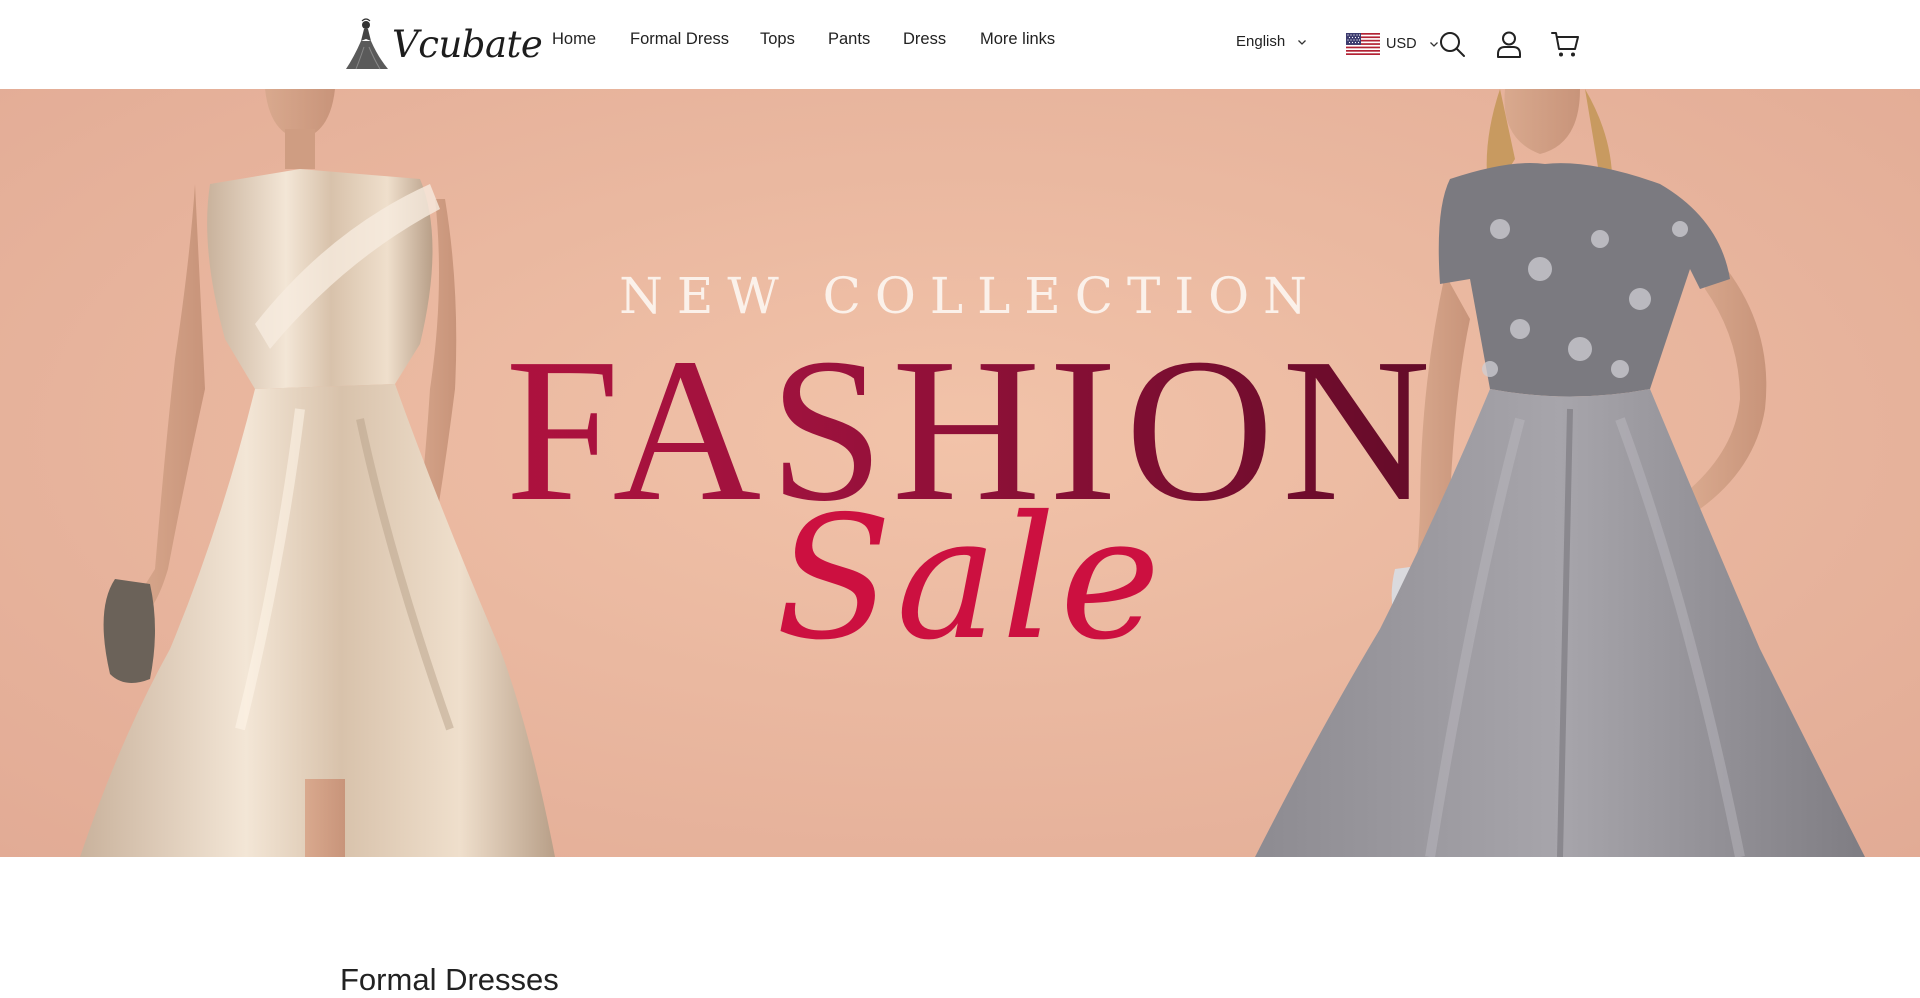 The height and width of the screenshot is (998, 1920). What do you see at coordinates (1363, 44) in the screenshot?
I see `us-flag-icon` at bounding box center [1363, 44].